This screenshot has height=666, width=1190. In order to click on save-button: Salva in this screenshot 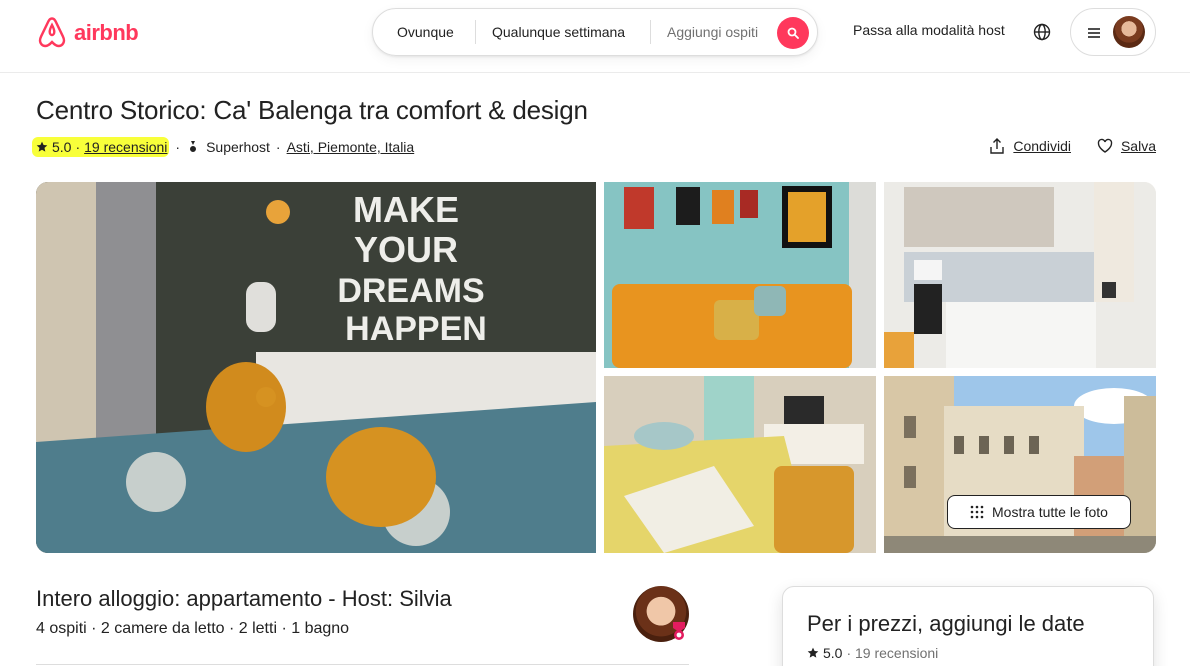, I will do `click(1126, 146)`.